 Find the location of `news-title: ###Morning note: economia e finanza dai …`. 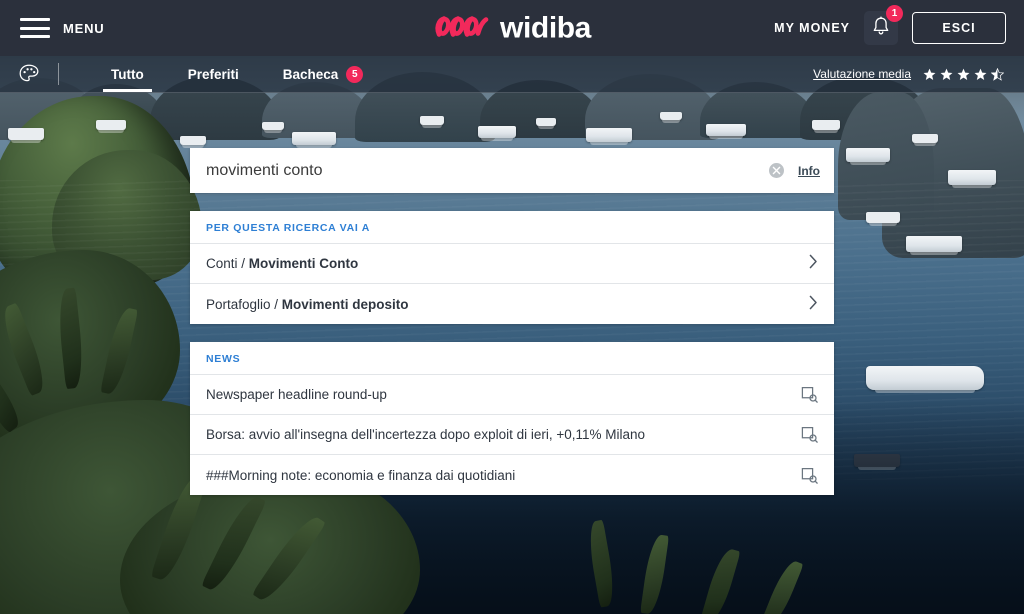

news-title: ###Morning note: economia e finanza dai … is located at coordinates (361, 475).